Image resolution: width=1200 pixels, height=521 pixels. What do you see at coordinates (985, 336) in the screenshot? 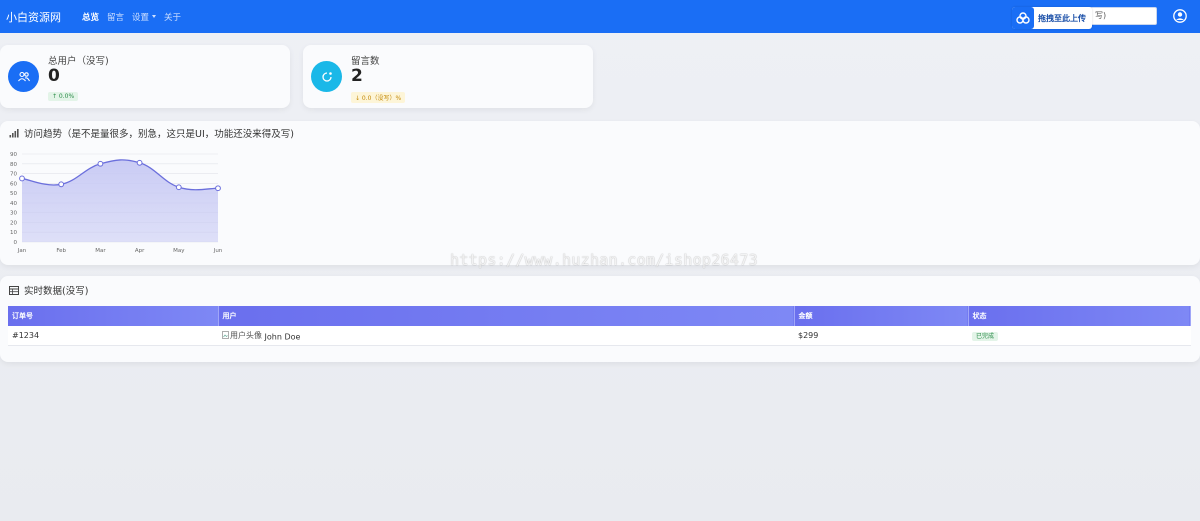
I see `status-badge: 已完成` at bounding box center [985, 336].